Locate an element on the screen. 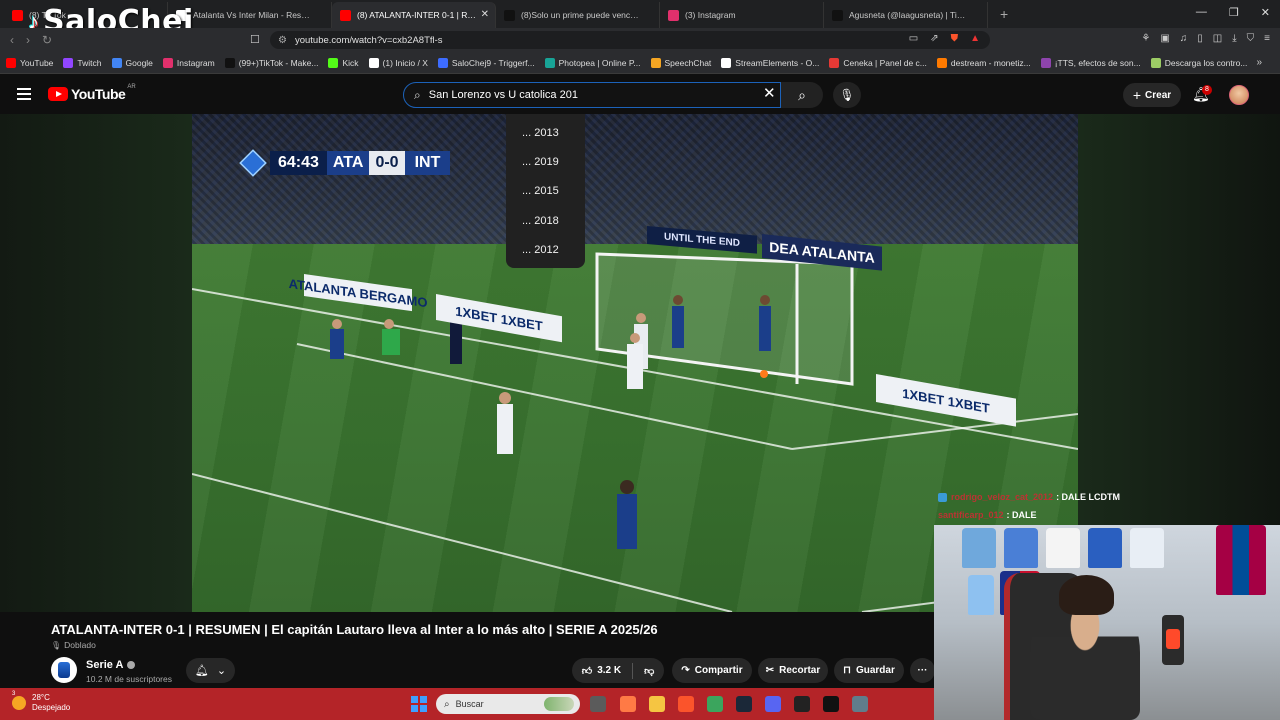 This screenshot has height=720, width=1280. start-button is located at coordinates (419, 704).